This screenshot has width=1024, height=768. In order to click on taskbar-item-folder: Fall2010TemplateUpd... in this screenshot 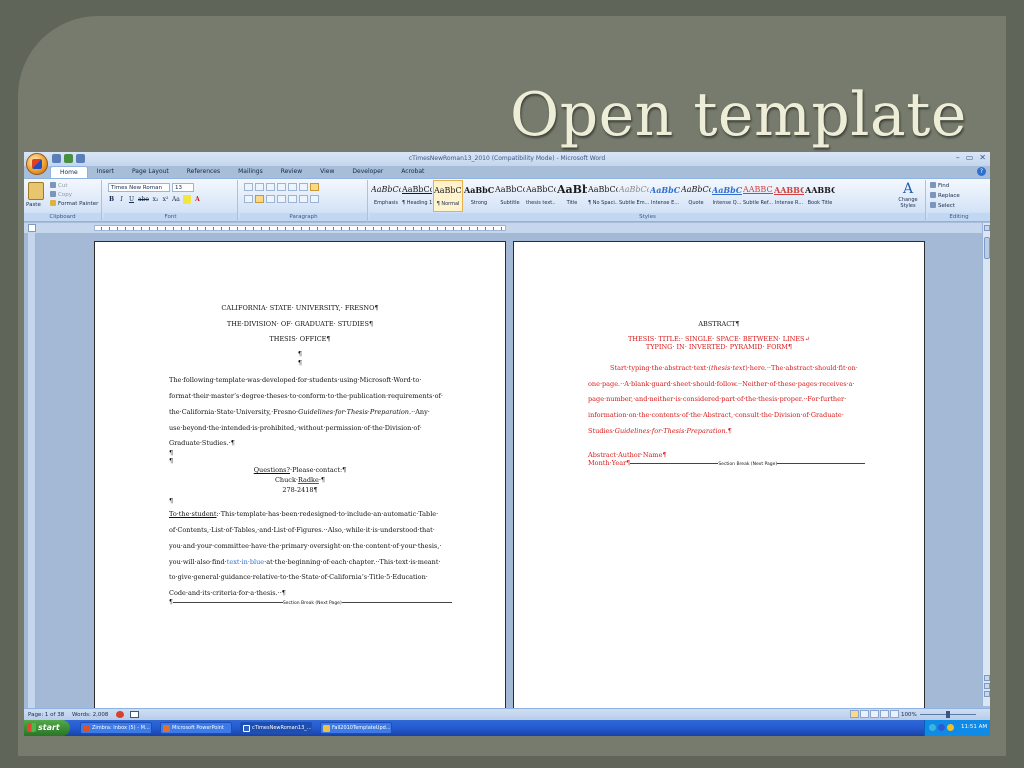, I will do `click(356, 728)`.